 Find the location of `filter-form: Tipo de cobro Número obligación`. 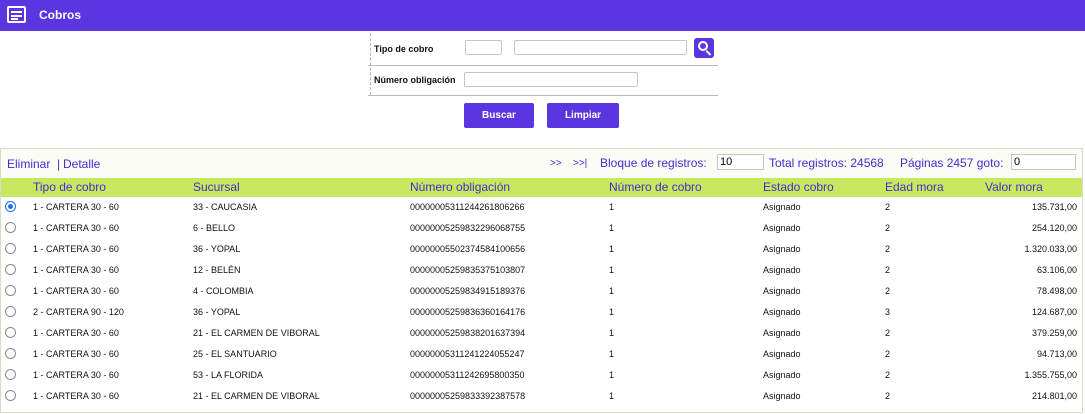

filter-form: Tipo de cobro Número obligación is located at coordinates (543, 65).